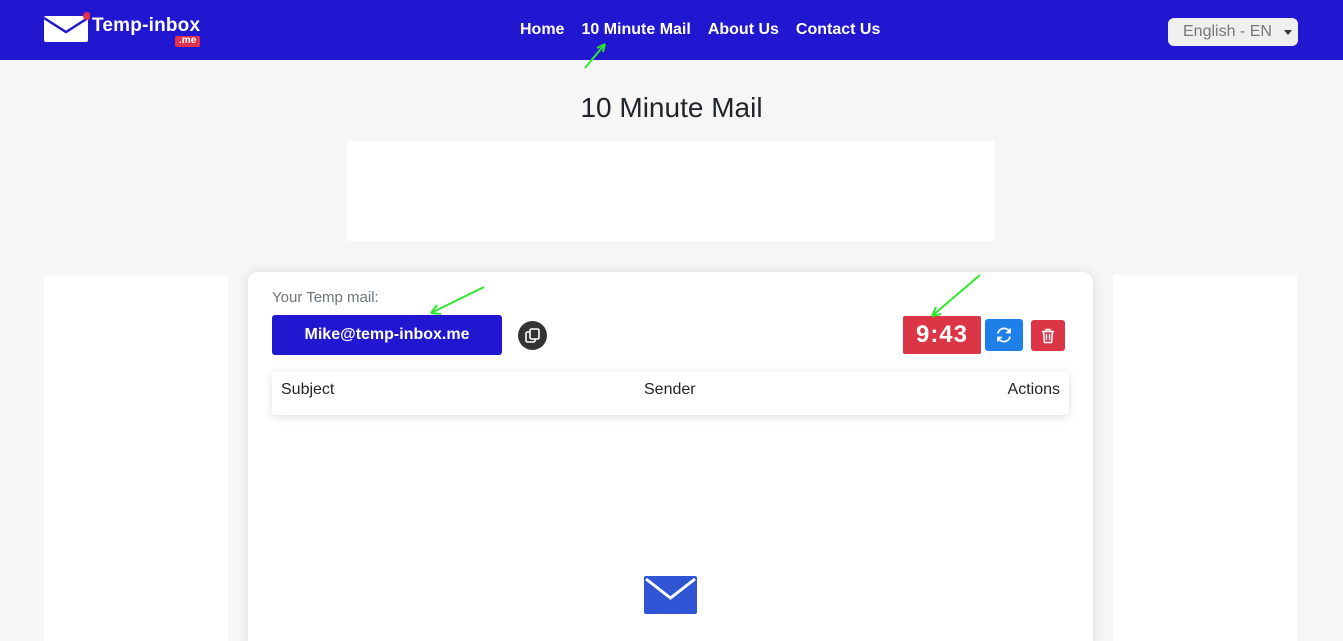 The image size is (1343, 641). I want to click on logo-name: Temp-inbox, so click(146, 25).